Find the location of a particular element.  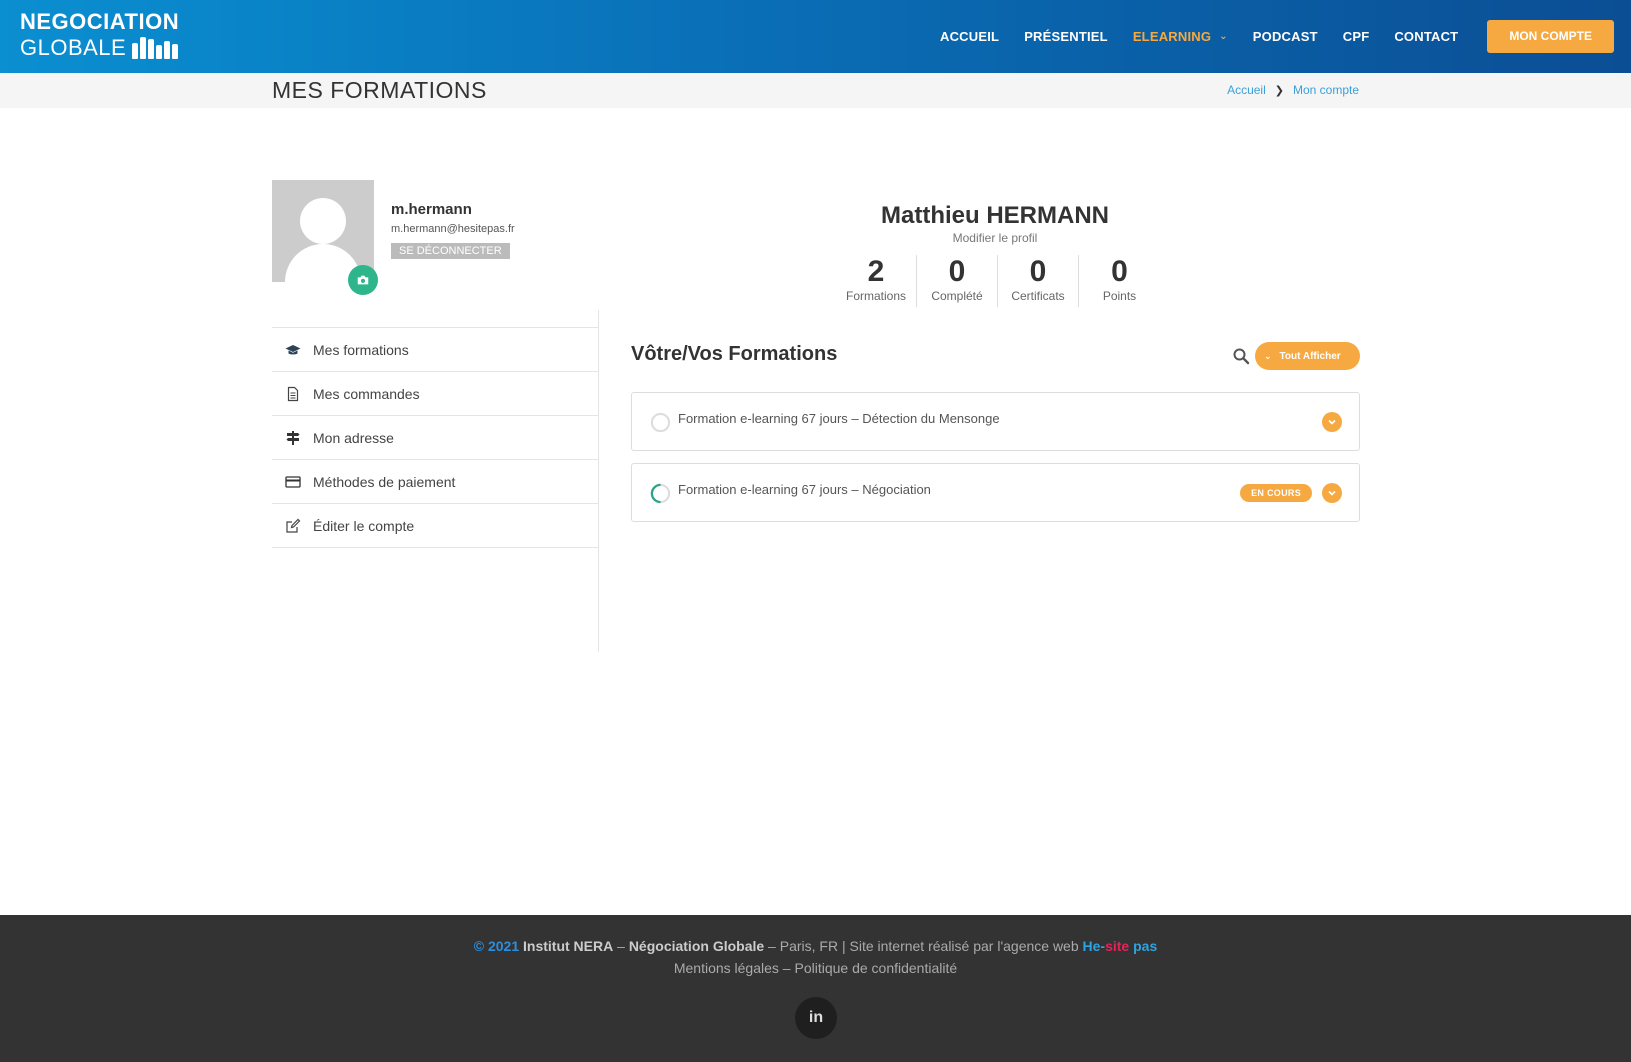

chess-pieces-icon is located at coordinates (155, 48).